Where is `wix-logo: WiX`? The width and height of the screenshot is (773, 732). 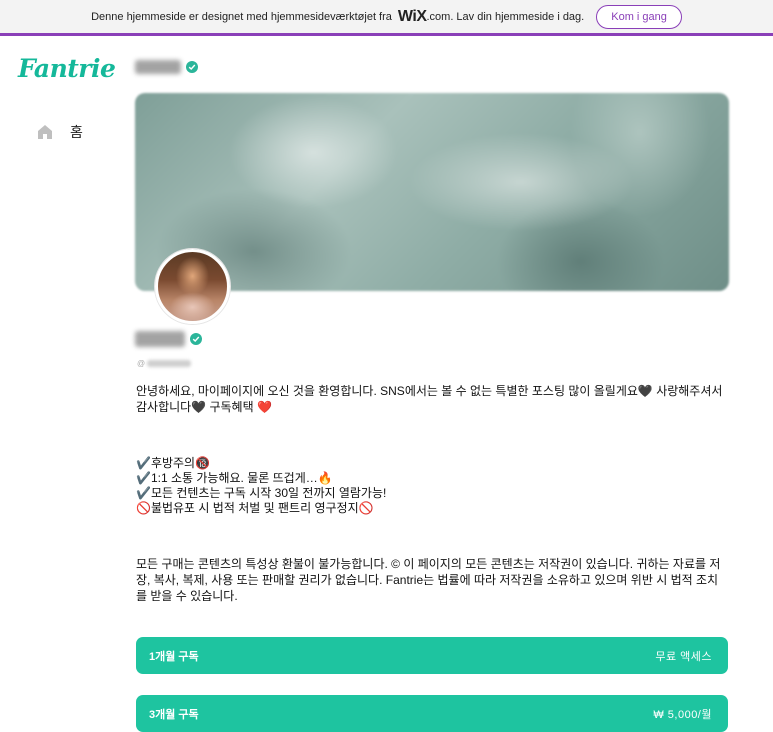
wix-logo: WiX is located at coordinates (412, 16).